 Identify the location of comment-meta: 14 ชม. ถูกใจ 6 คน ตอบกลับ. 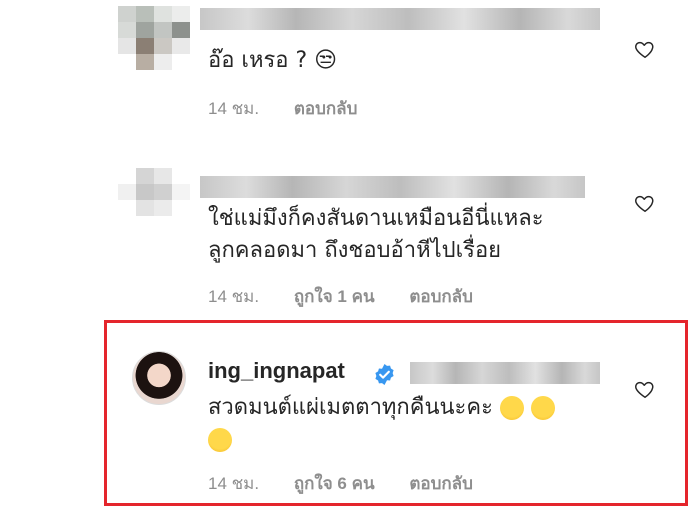
(355, 483).